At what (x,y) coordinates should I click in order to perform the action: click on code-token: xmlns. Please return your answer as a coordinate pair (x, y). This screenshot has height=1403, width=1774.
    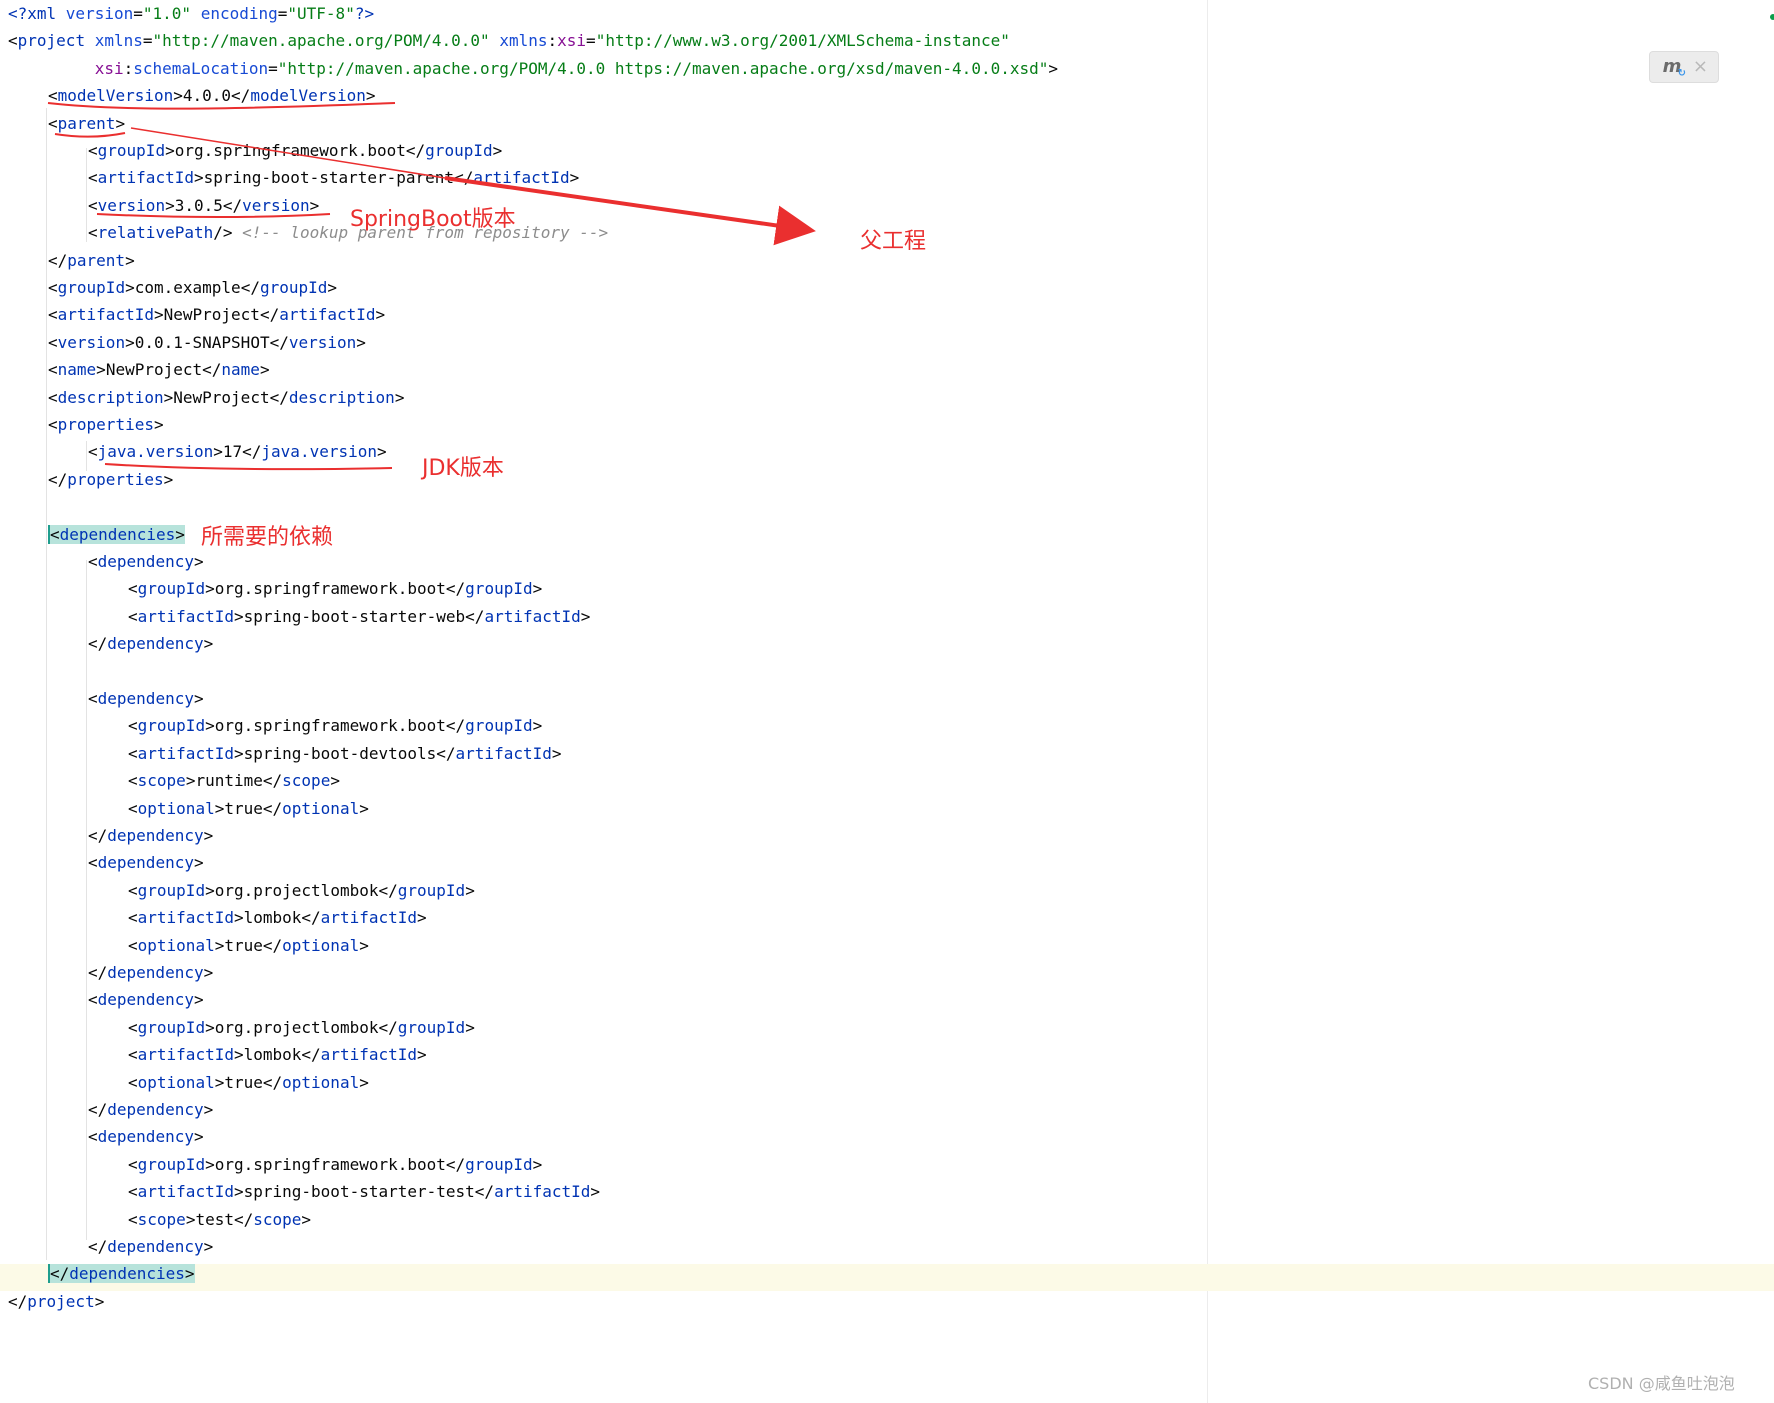
    Looking at the image, I should click on (118, 41).